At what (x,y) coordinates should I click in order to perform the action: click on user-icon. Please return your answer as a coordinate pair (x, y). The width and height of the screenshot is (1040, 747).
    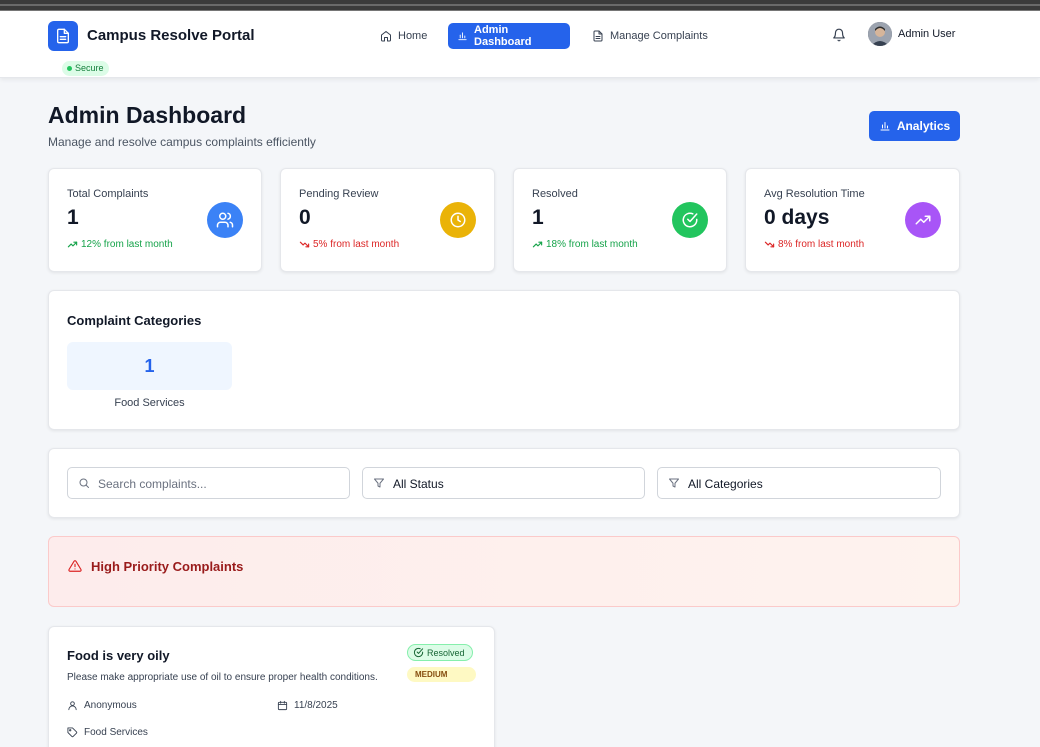
    Looking at the image, I should click on (72, 706).